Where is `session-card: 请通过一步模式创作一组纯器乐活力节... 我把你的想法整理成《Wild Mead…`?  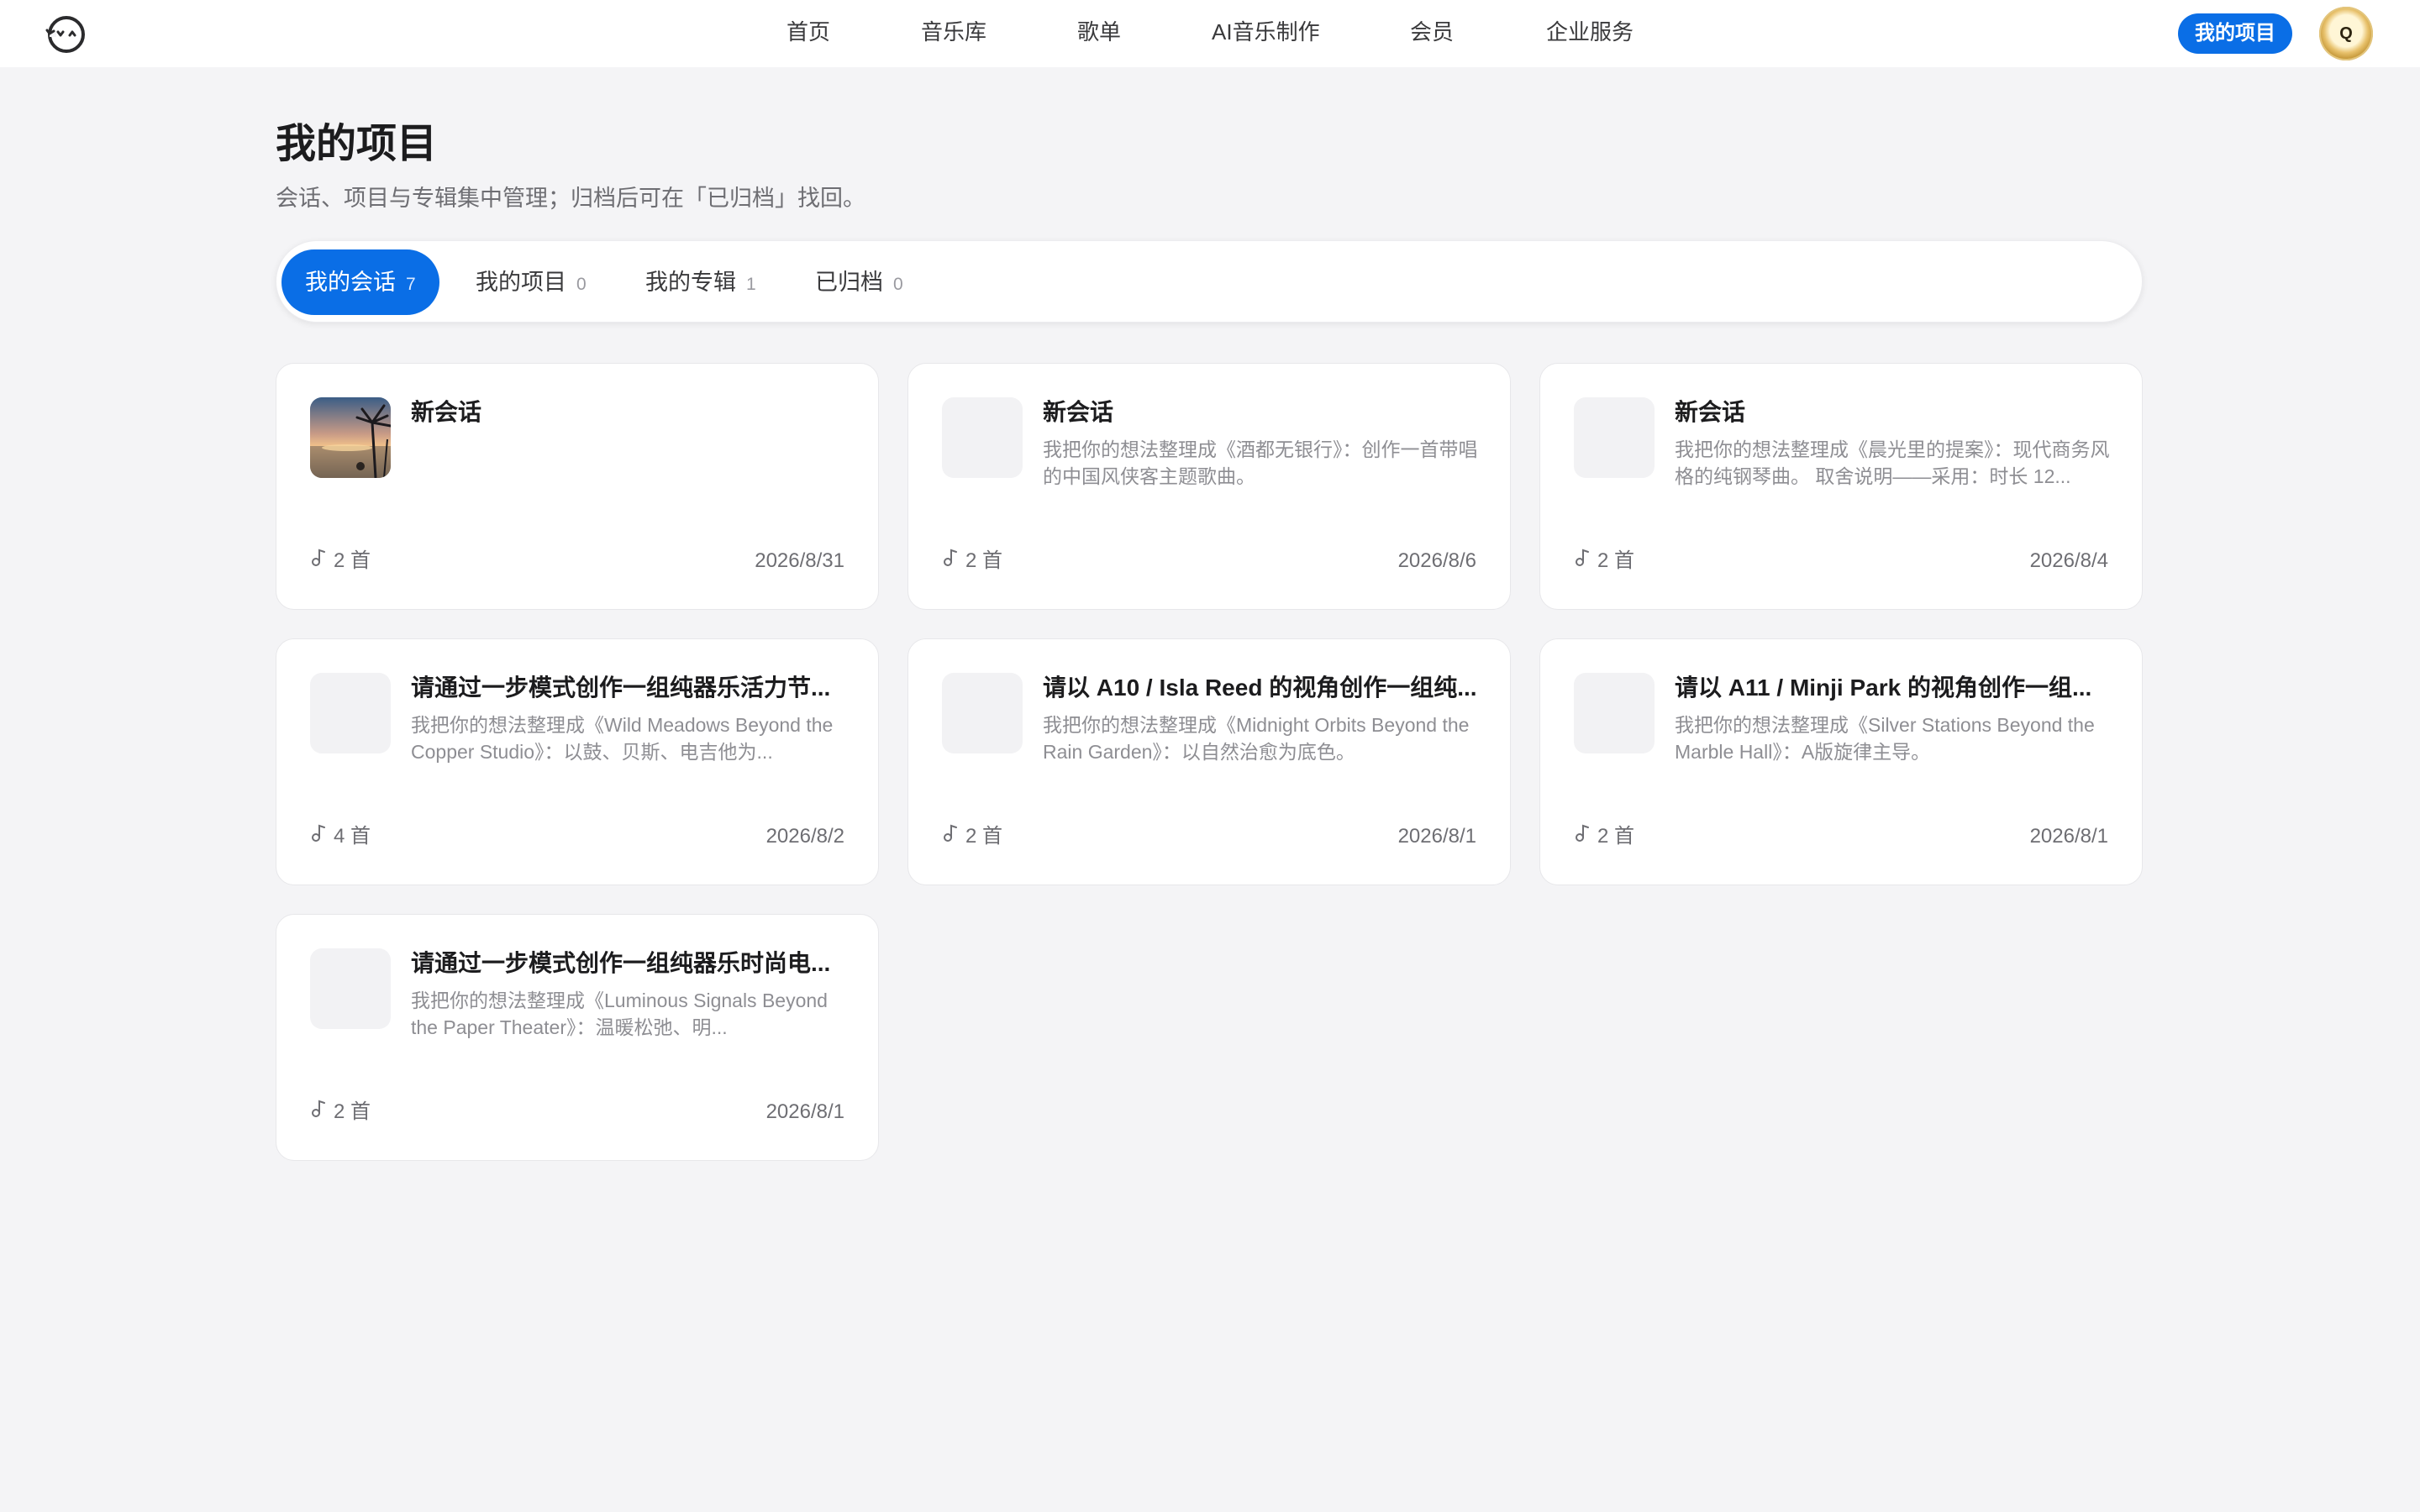
session-card: 请通过一步模式创作一组纯器乐活力节... 我把你的想法整理成《Wild Mead… is located at coordinates (577, 761).